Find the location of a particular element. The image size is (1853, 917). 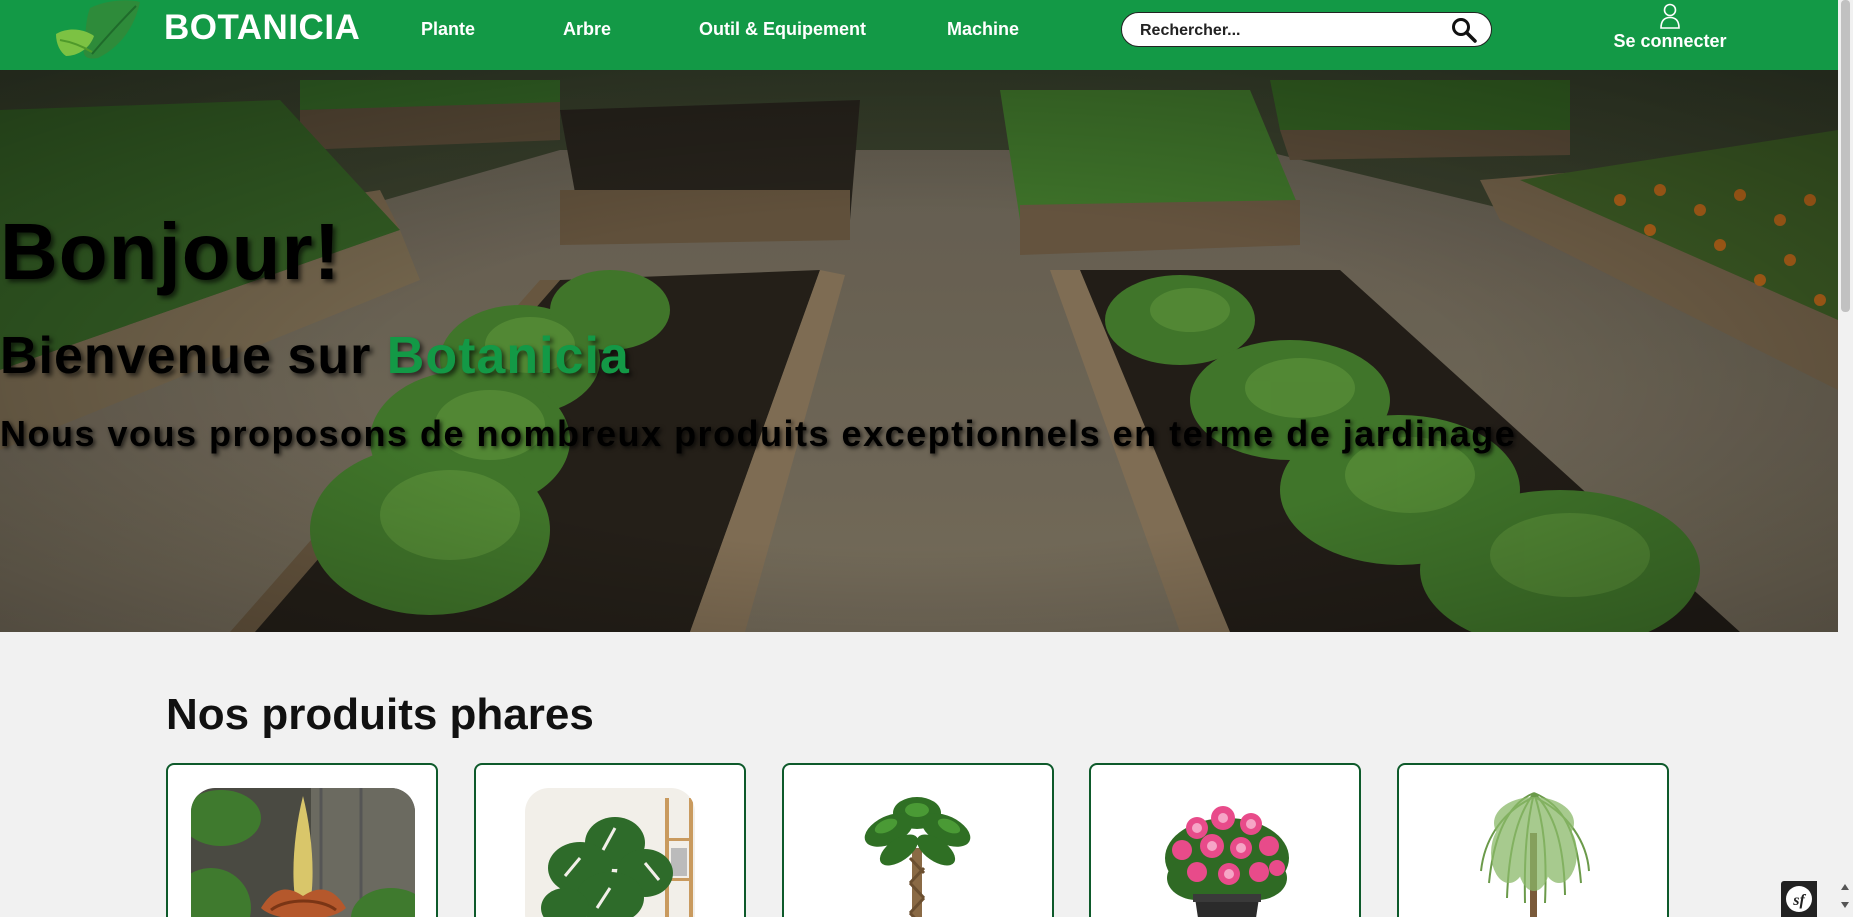

hero-subtitle-brand: Botanicia is located at coordinates (508, 356).